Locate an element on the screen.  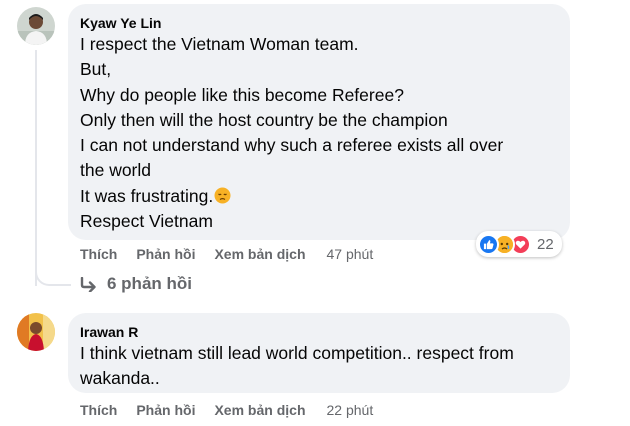
comment-timestamp: 47 phút is located at coordinates (350, 254).